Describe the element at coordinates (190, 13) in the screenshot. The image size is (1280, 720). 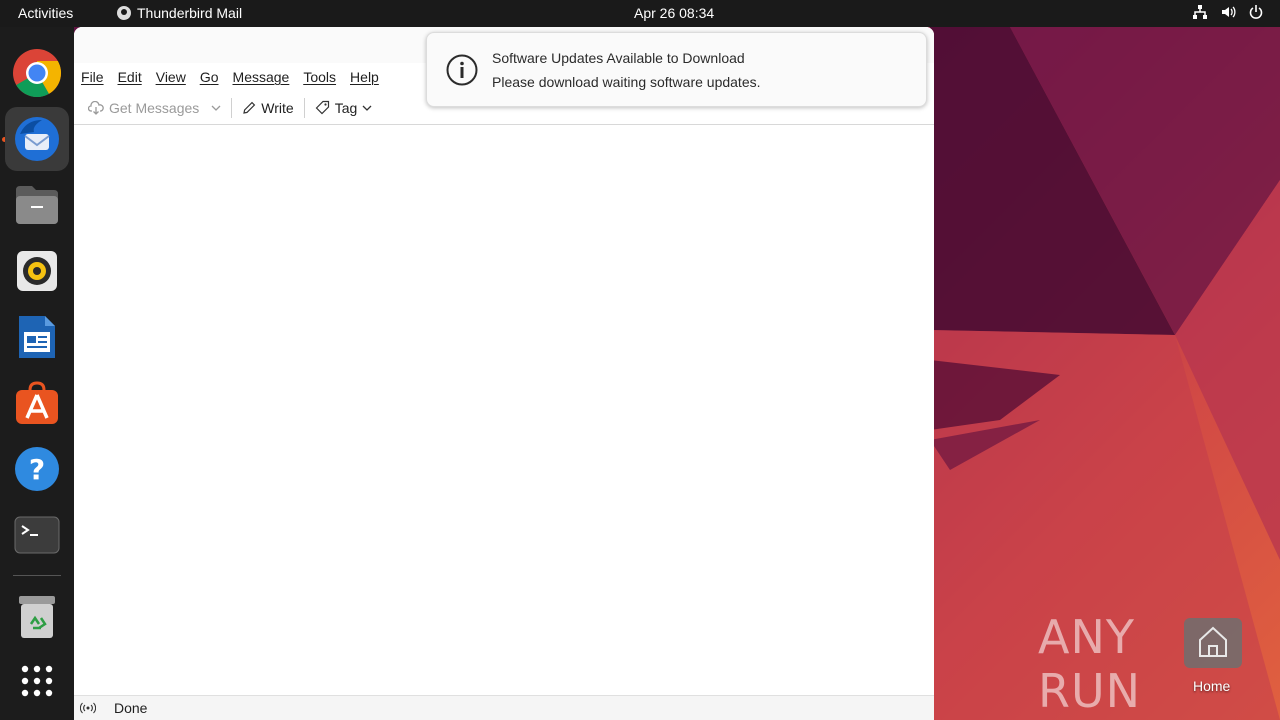
I see `app-menu-label: Thunderbird Mail` at that location.